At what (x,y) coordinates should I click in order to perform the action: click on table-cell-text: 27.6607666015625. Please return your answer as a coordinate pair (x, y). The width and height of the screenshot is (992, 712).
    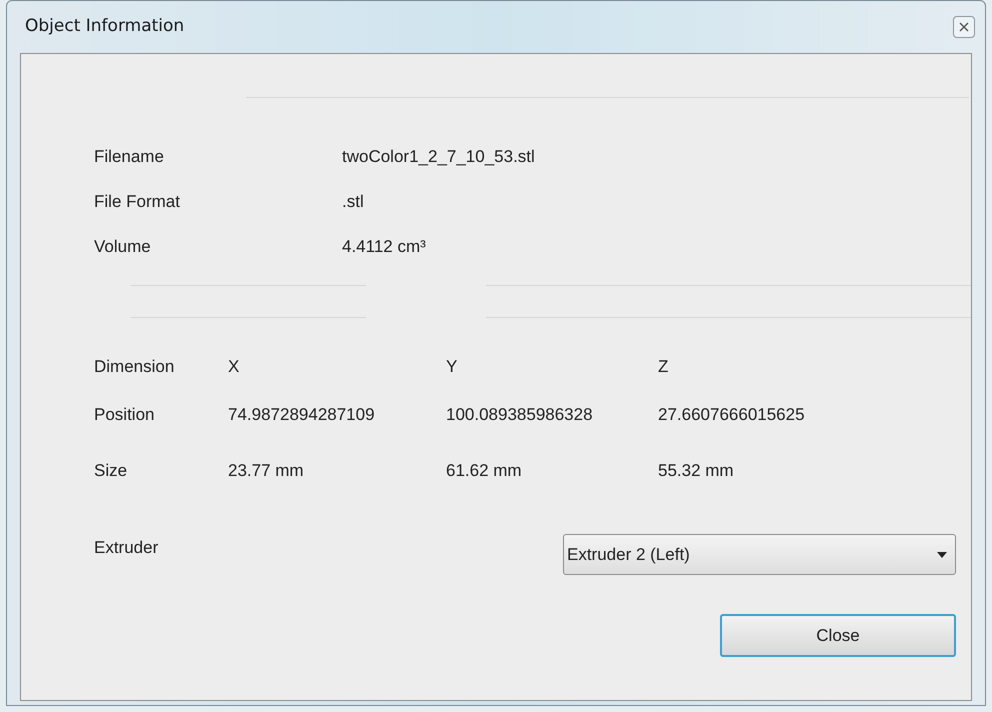
    Looking at the image, I should click on (732, 415).